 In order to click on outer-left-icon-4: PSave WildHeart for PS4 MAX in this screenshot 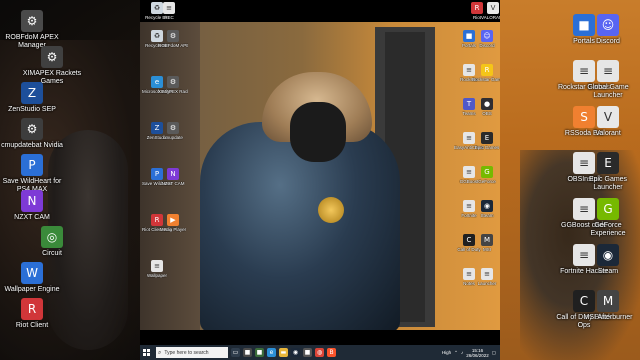, I will do `click(32, 174)`.